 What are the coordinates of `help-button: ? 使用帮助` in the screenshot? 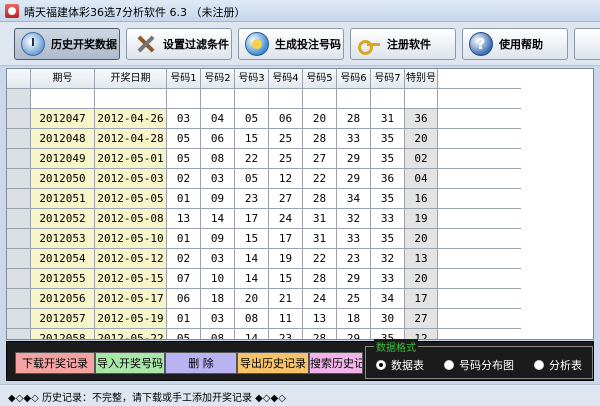 It's located at (515, 44).